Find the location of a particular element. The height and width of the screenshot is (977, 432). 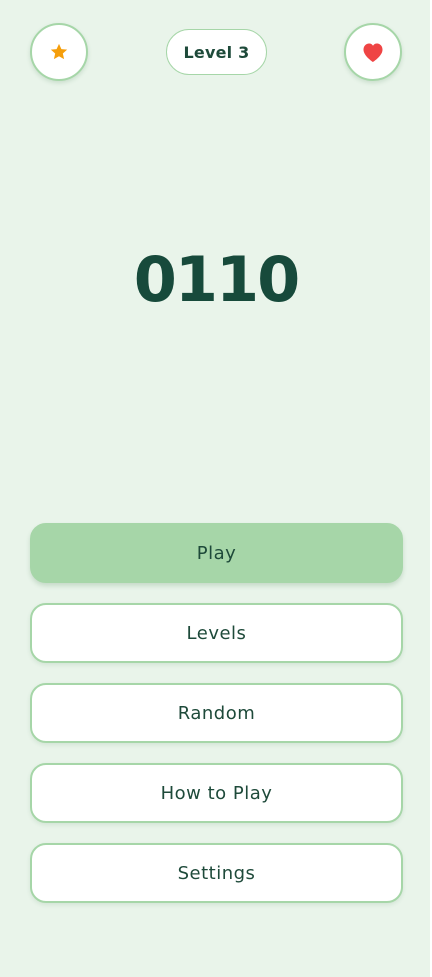

star-icon is located at coordinates (59, 51).